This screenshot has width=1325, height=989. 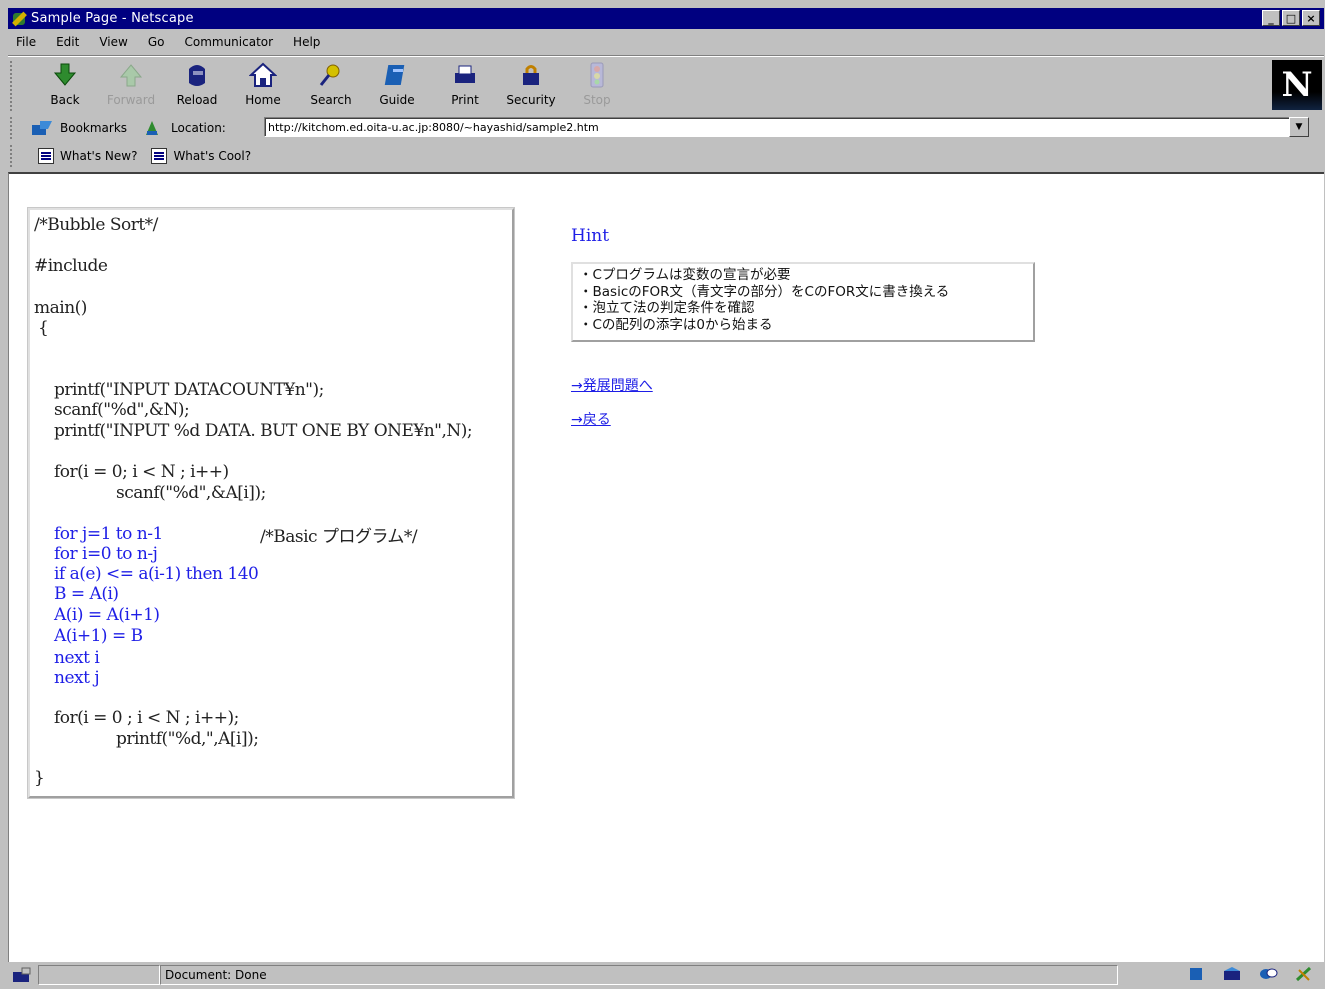 What do you see at coordinates (306, 42) in the screenshot?
I see `menu-help: Help` at bounding box center [306, 42].